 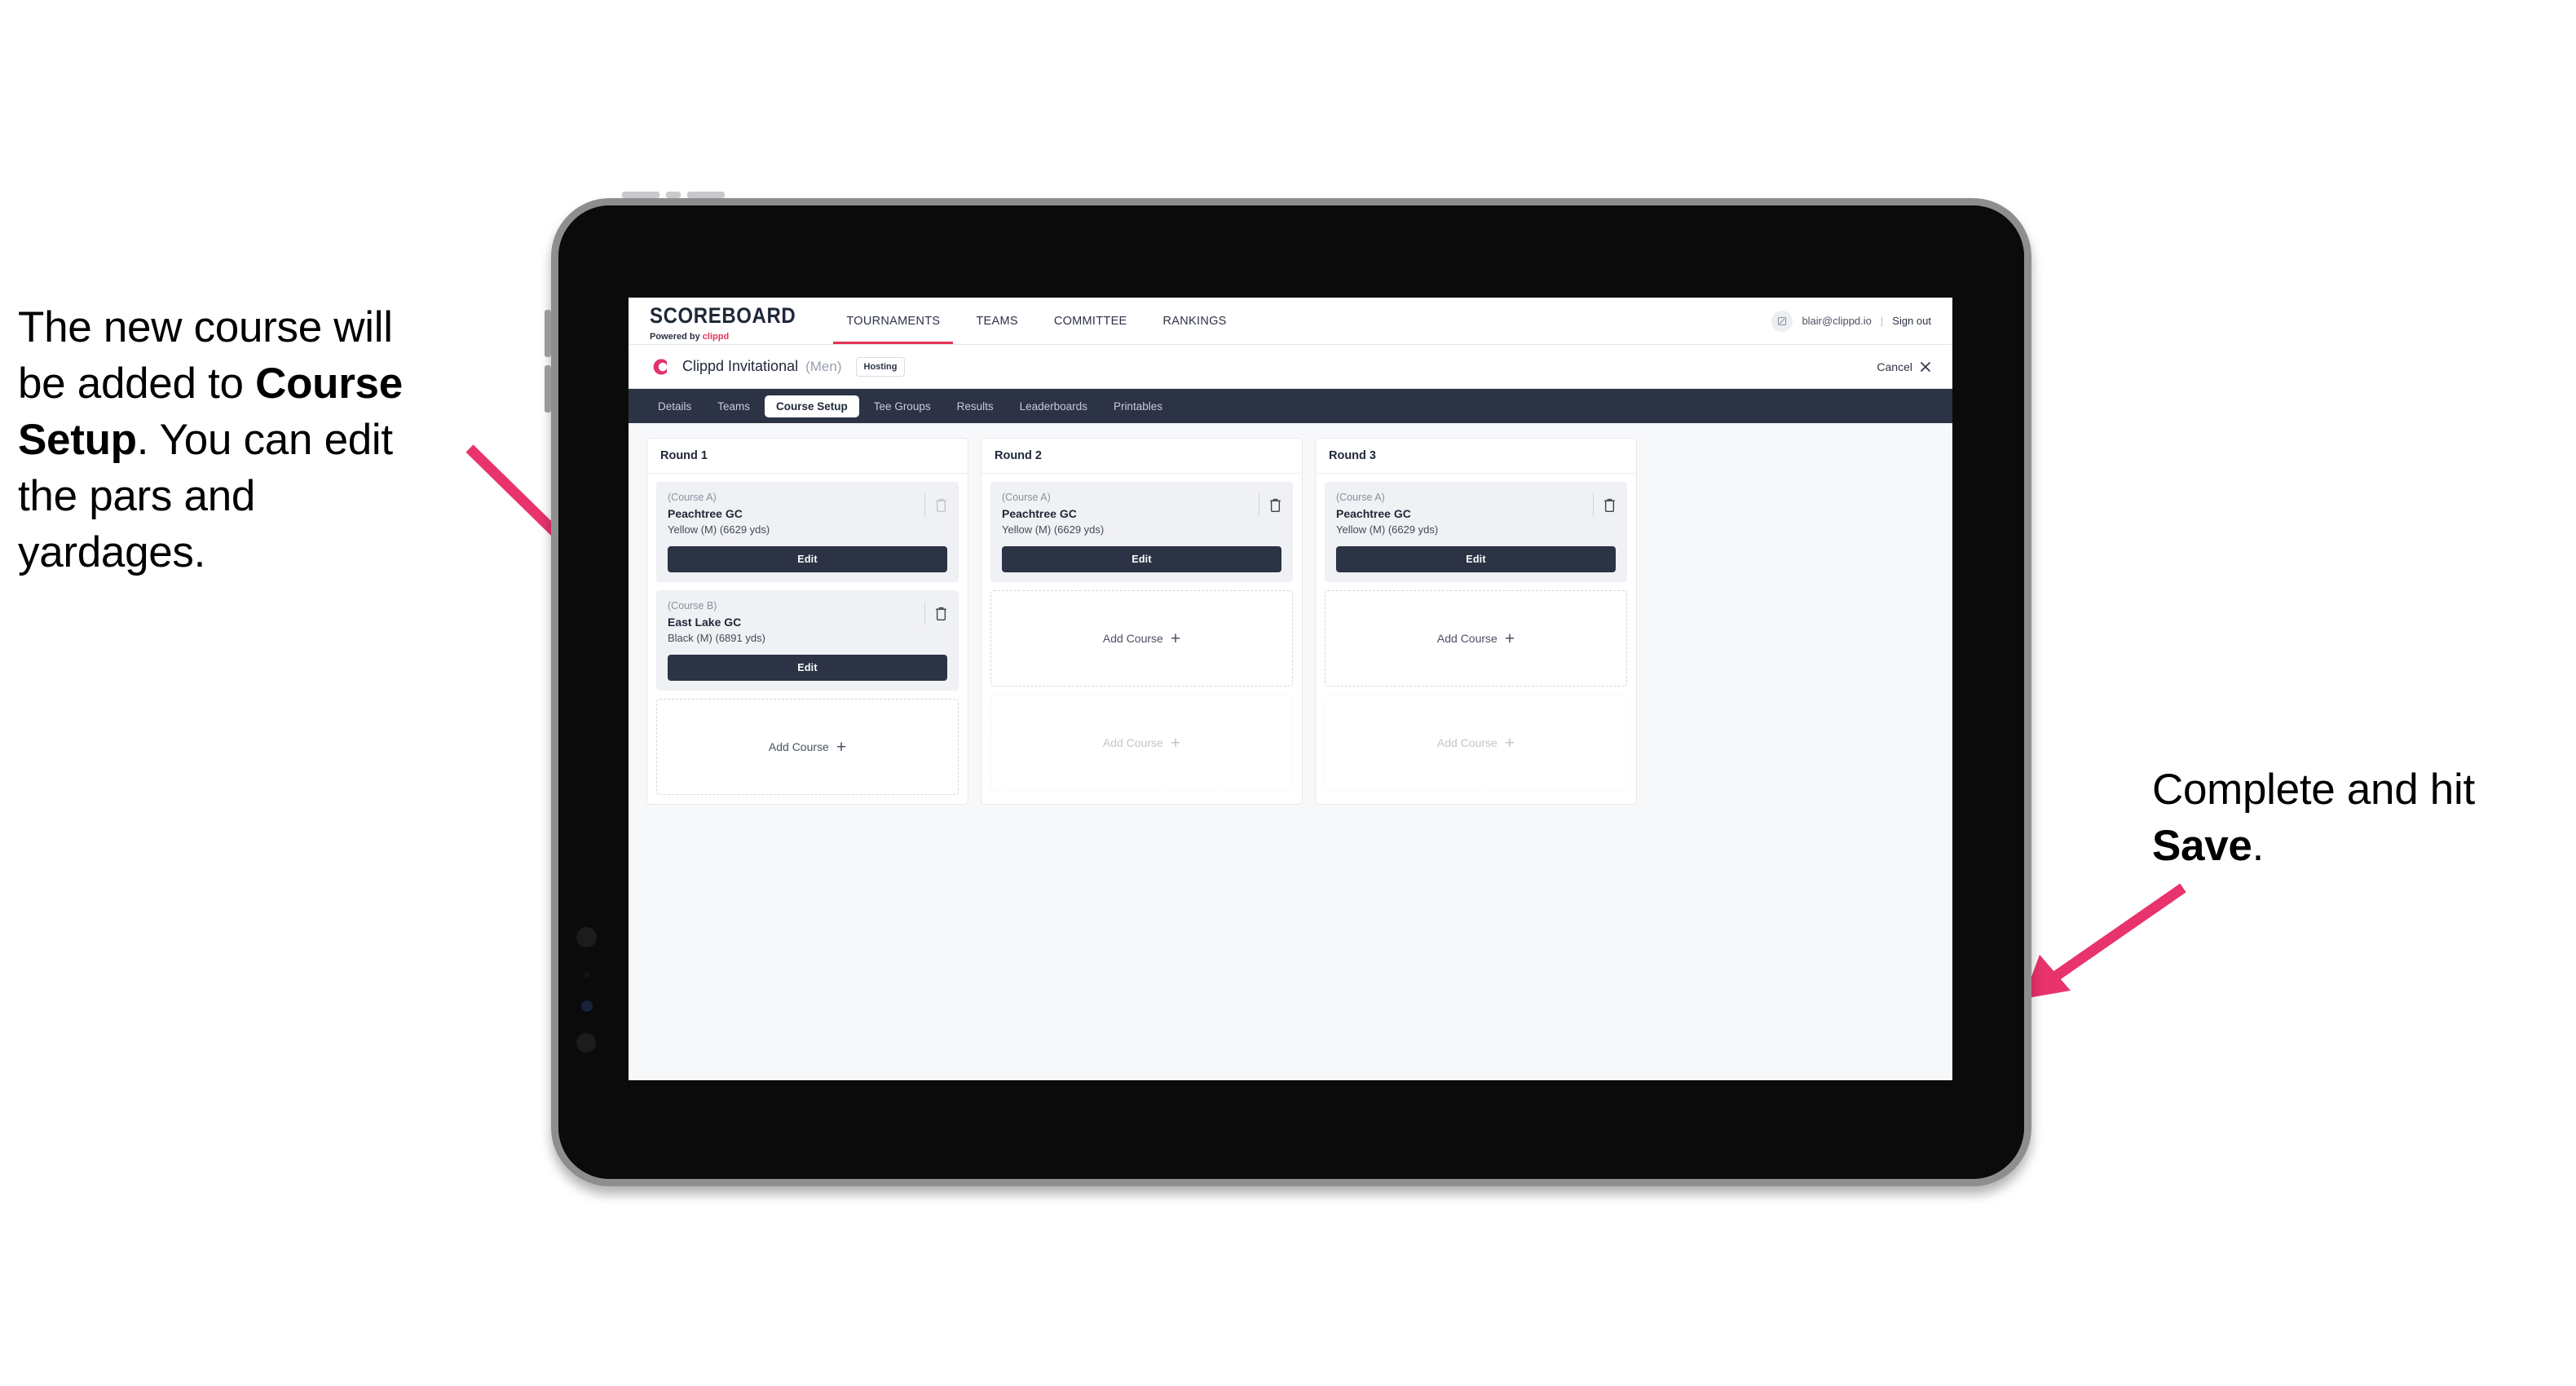 I want to click on power-button, so click(x=640, y=195).